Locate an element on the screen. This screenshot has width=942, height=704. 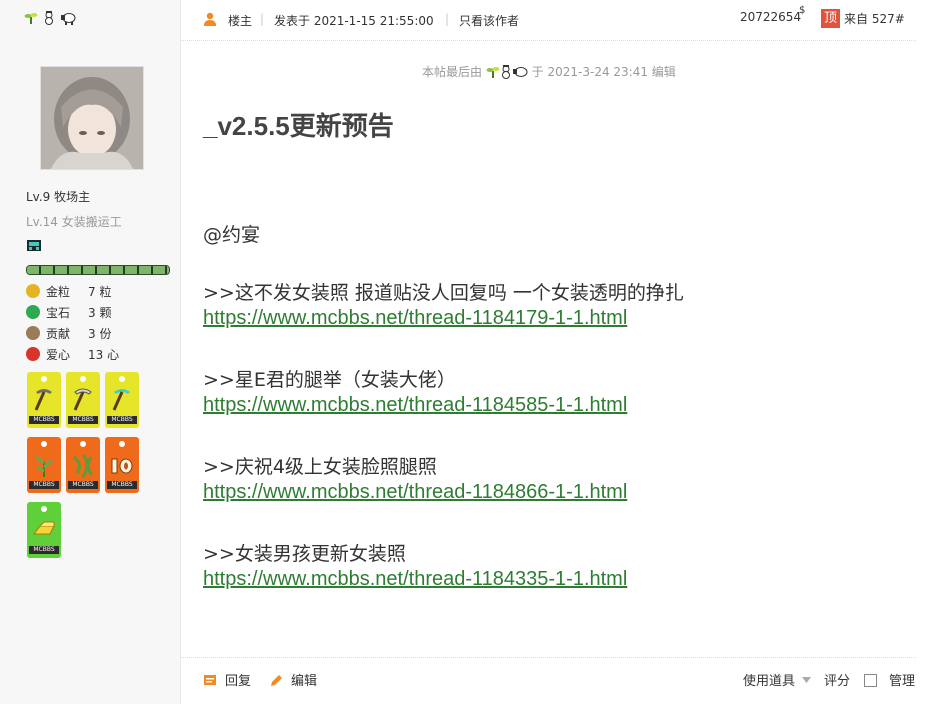
post-title: _v2.5.5更新预告 is located at coordinates (298, 126).